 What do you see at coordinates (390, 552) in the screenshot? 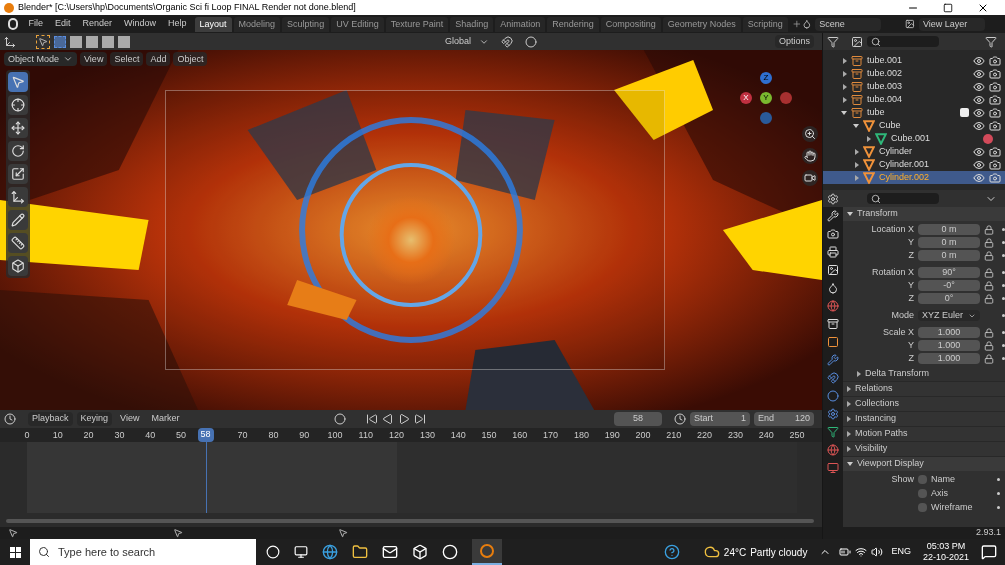
I see `mail-icon` at bounding box center [390, 552].